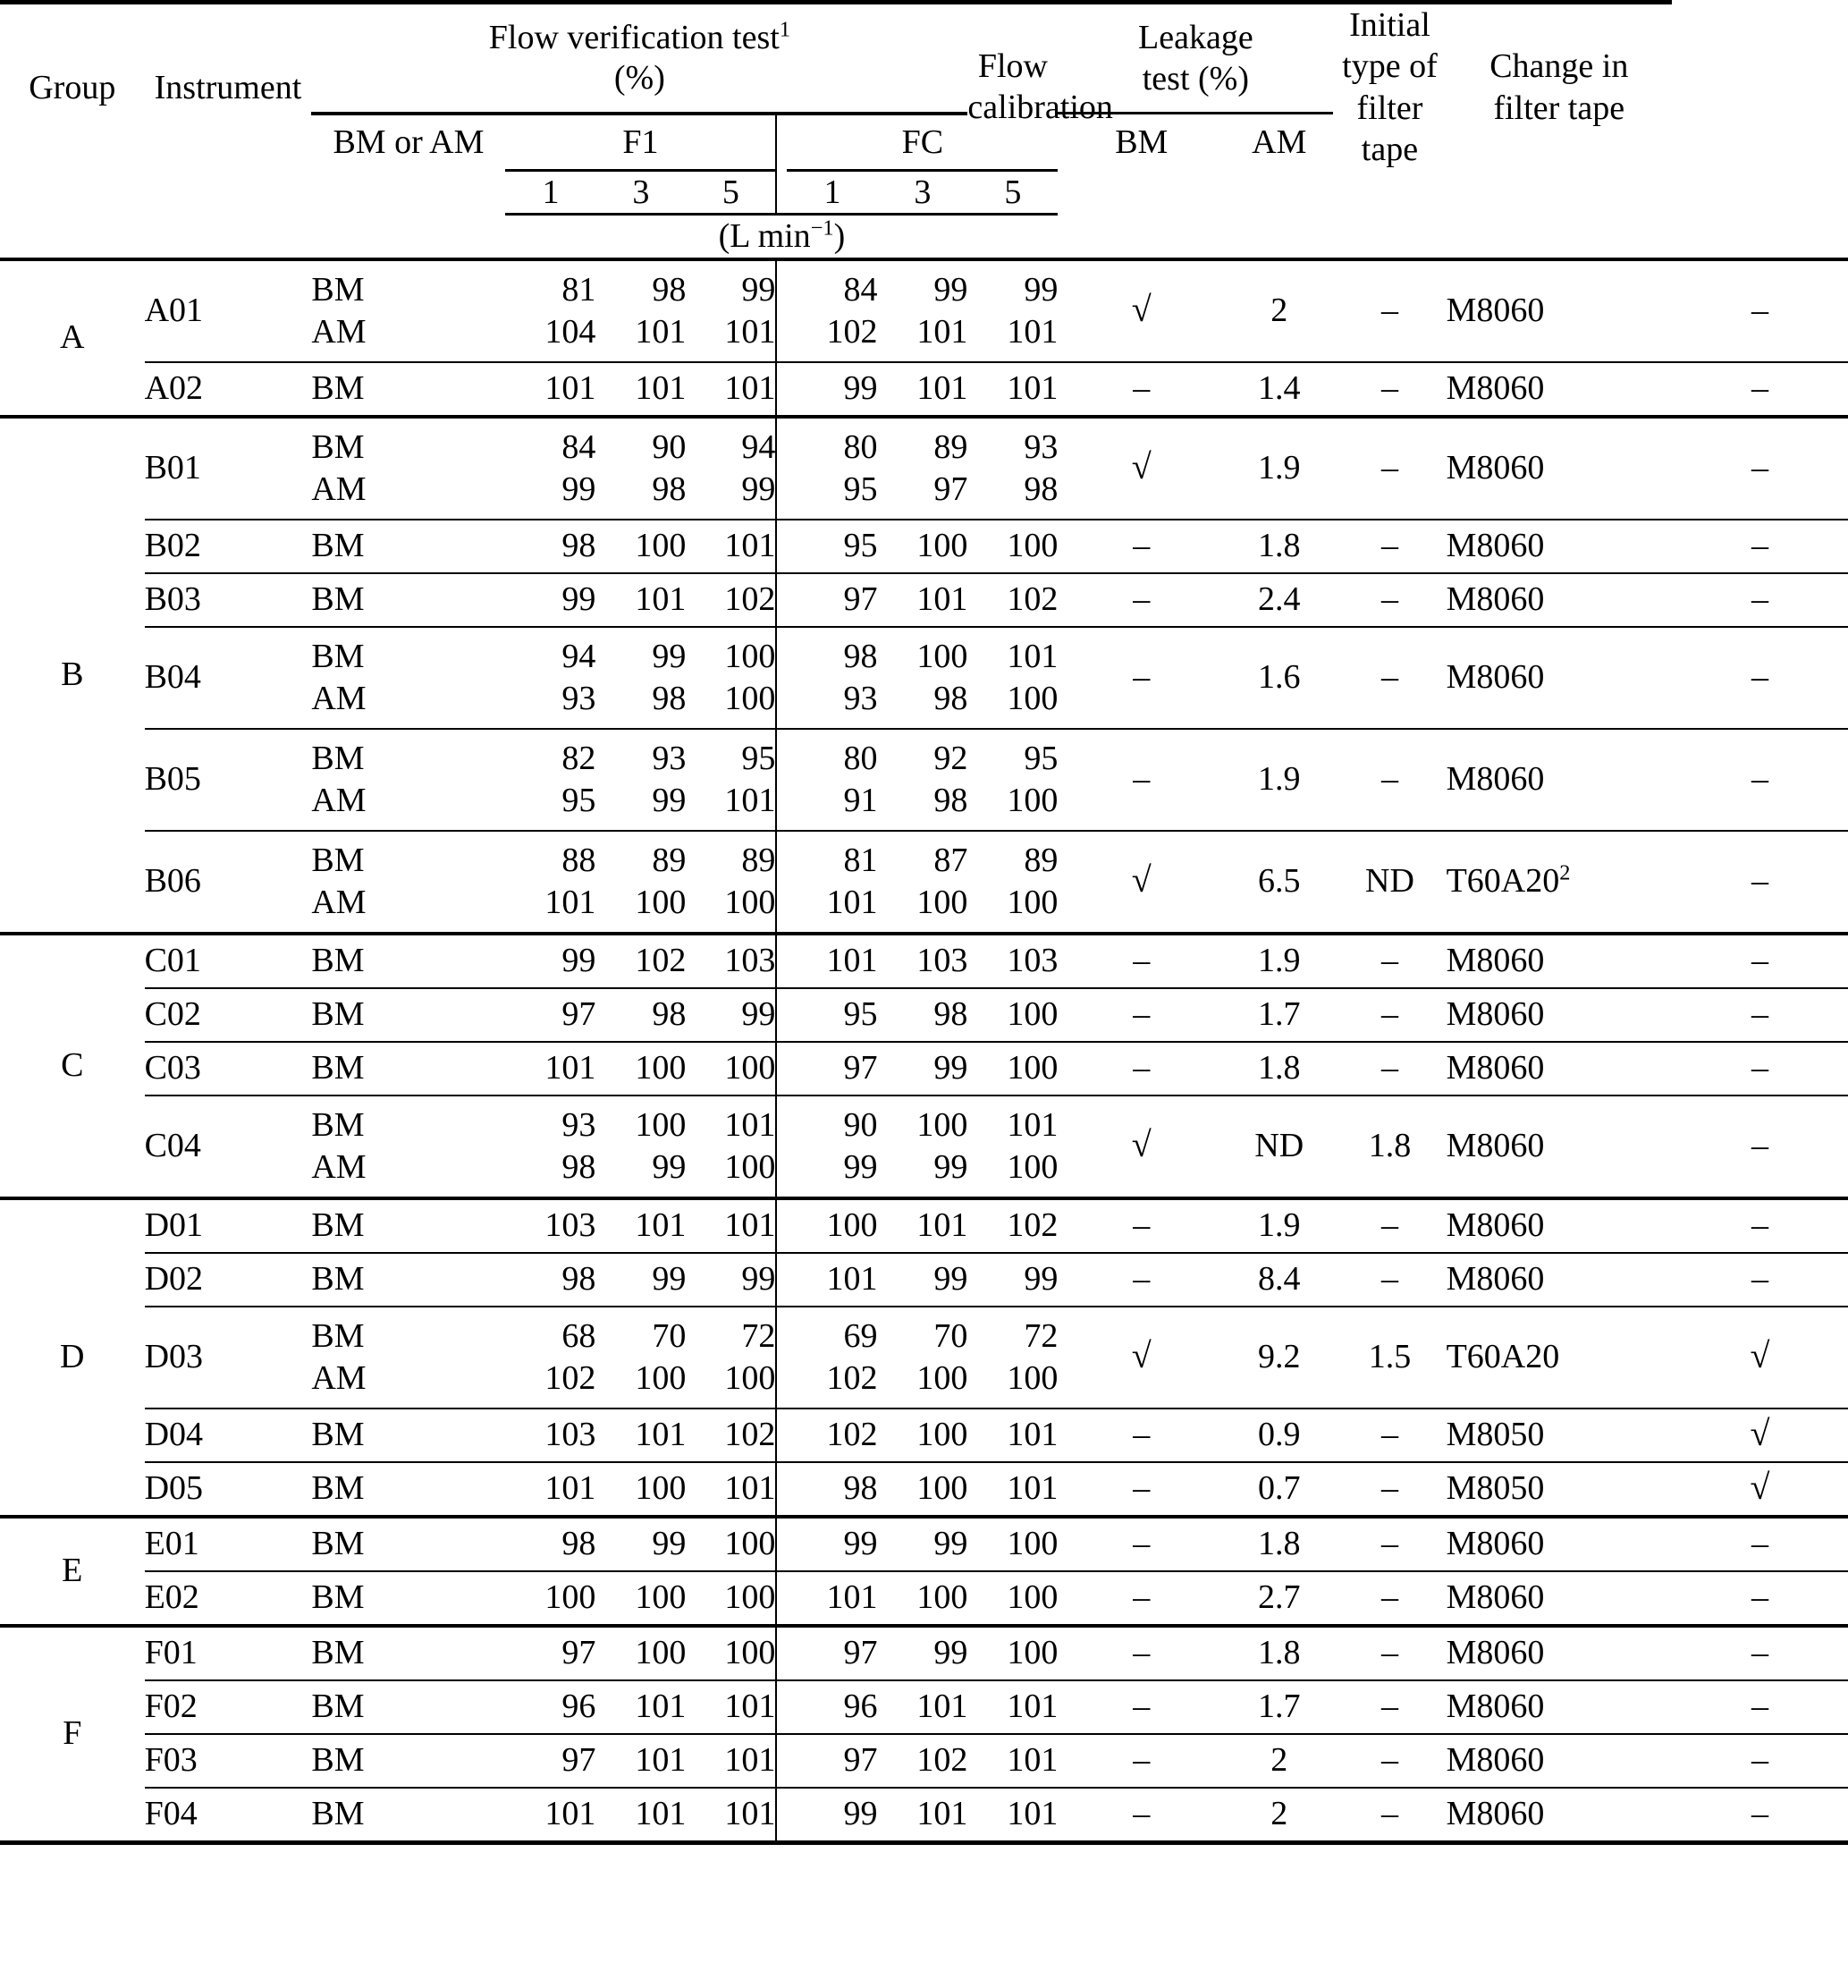 This screenshot has width=1848, height=1988. Describe the element at coordinates (1279, 677) in the screenshot. I see `leakage-bm-B04: 1.6` at that location.